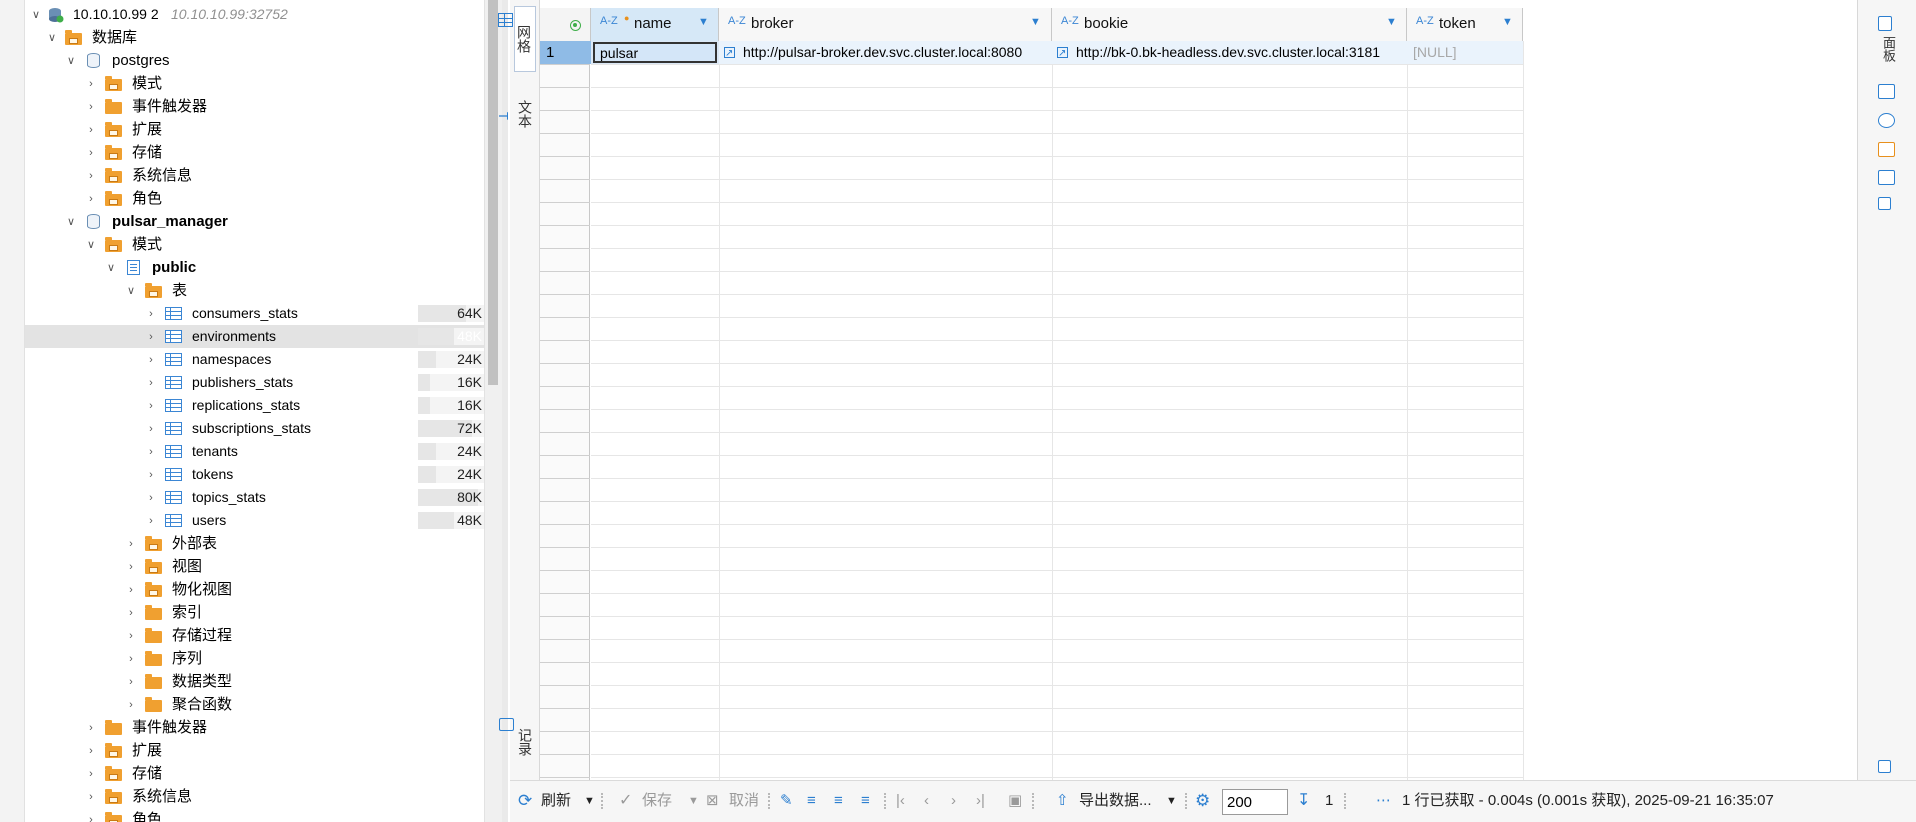 The image size is (1916, 822). What do you see at coordinates (1062, 801) in the screenshot?
I see `export-icon: ⇧` at bounding box center [1062, 801].